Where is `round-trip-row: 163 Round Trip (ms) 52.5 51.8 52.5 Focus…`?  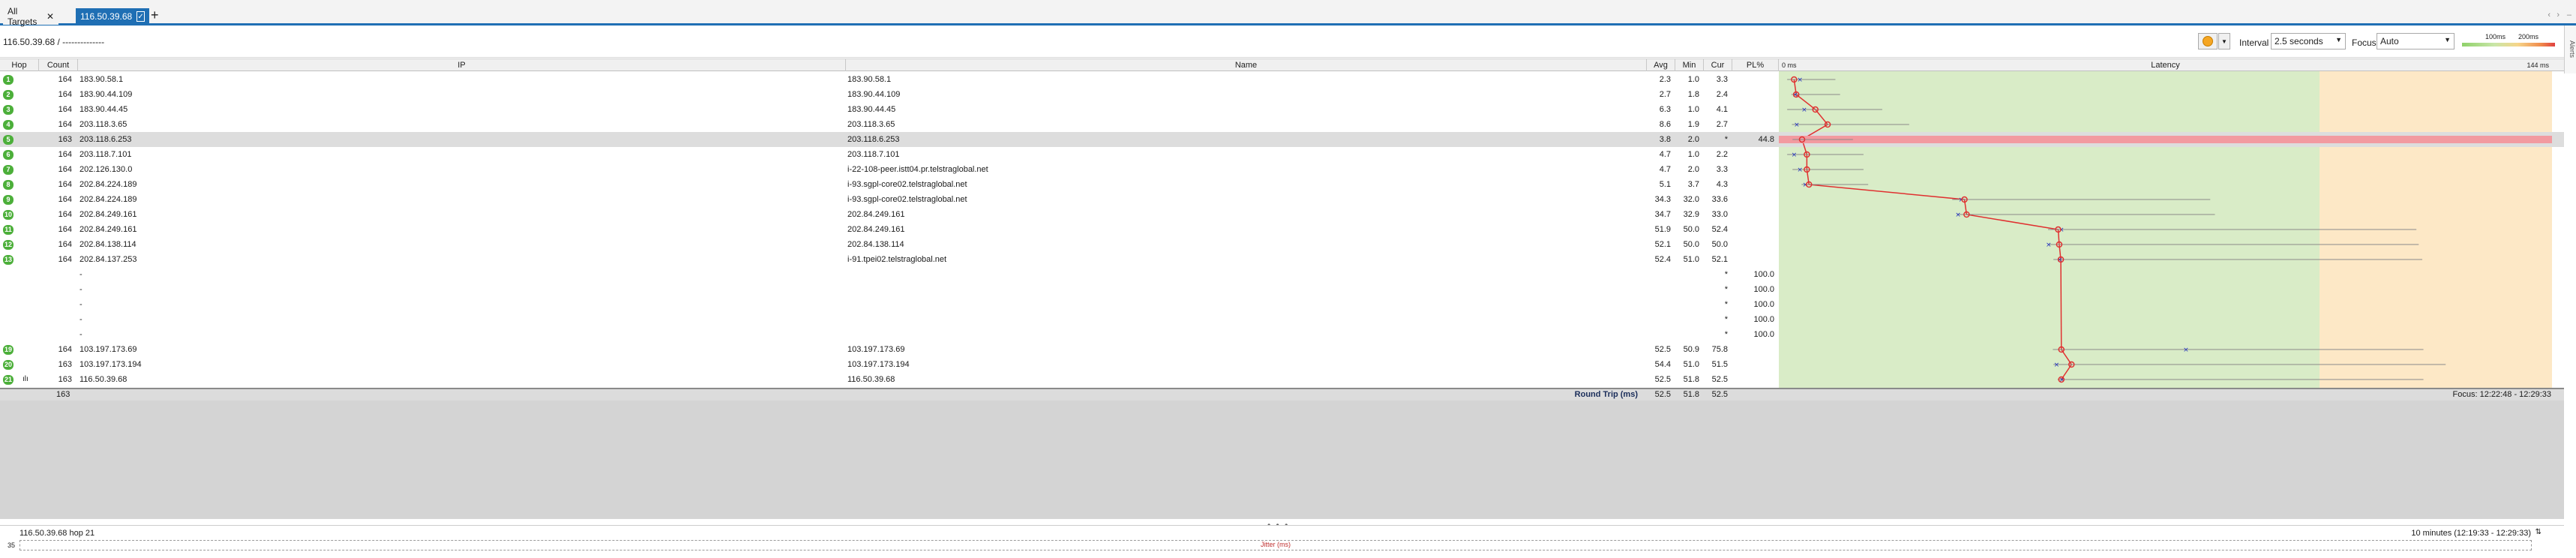 round-trip-row: 163 Round Trip (ms) 52.5 51.8 52.5 Focus… is located at coordinates (1282, 394).